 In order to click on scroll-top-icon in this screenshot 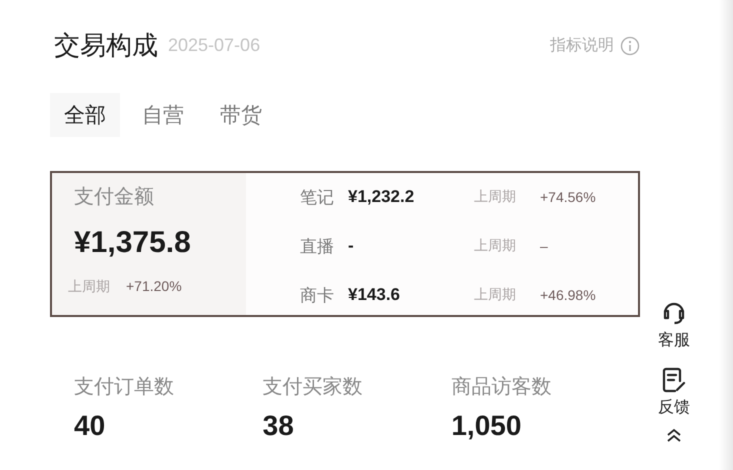, I will do `click(674, 435)`.